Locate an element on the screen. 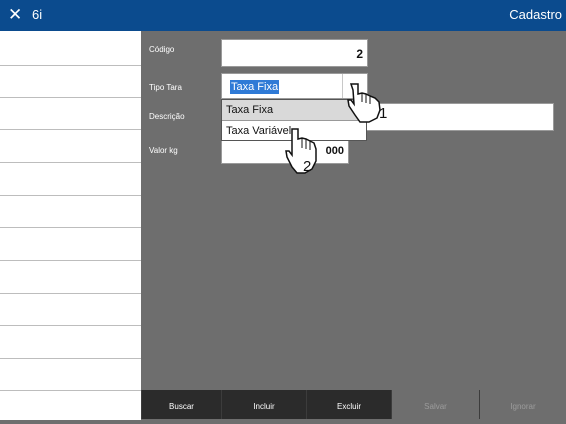  tipo-tara-value: Taxa Fixa is located at coordinates (255, 87).